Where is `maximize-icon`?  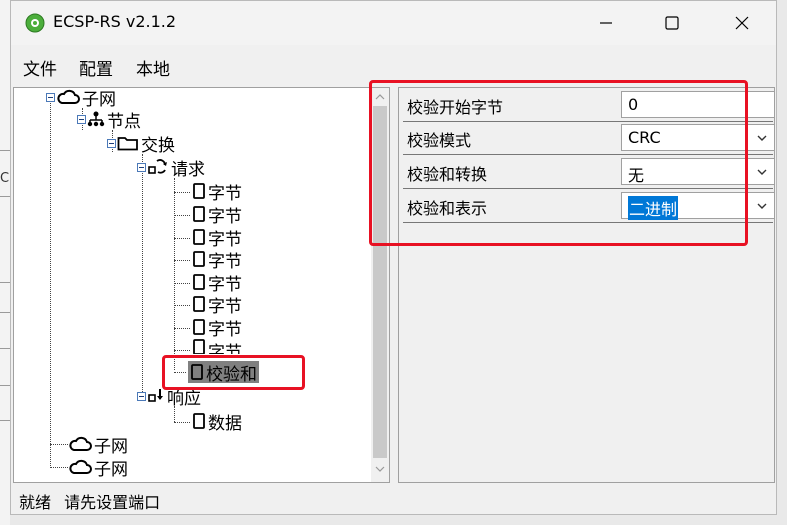
maximize-icon is located at coordinates (672, 23).